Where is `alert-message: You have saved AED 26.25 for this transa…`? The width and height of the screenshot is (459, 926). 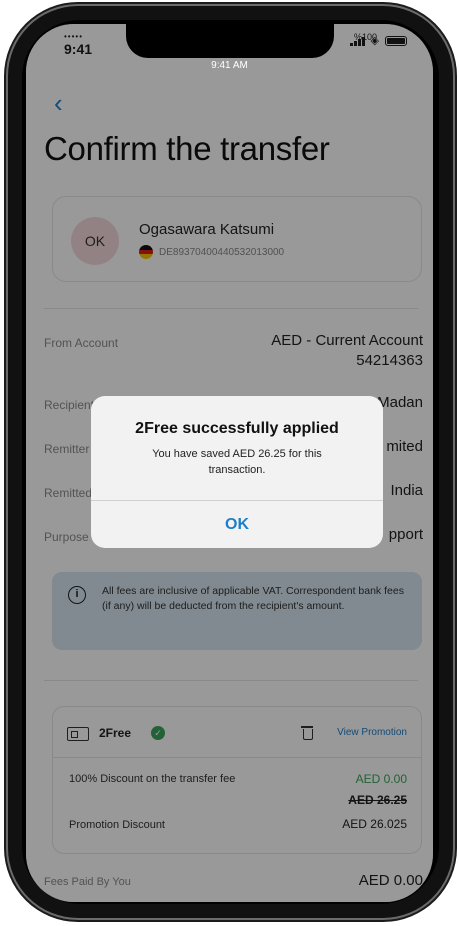 alert-message: You have saved AED 26.25 for this transa… is located at coordinates (237, 462).